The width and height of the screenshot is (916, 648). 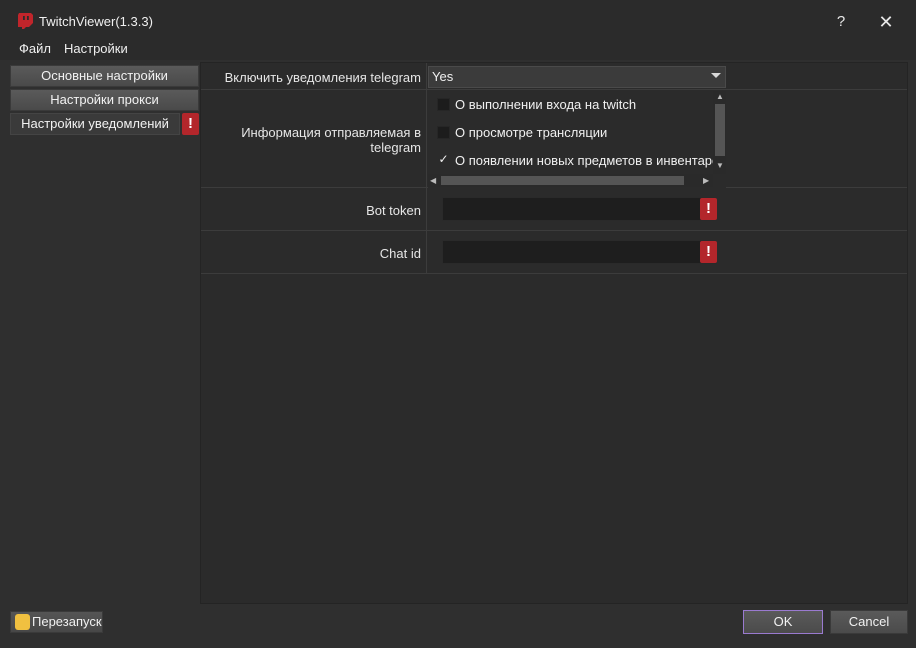 What do you see at coordinates (579, 252) in the screenshot?
I see `chat-id-input` at bounding box center [579, 252].